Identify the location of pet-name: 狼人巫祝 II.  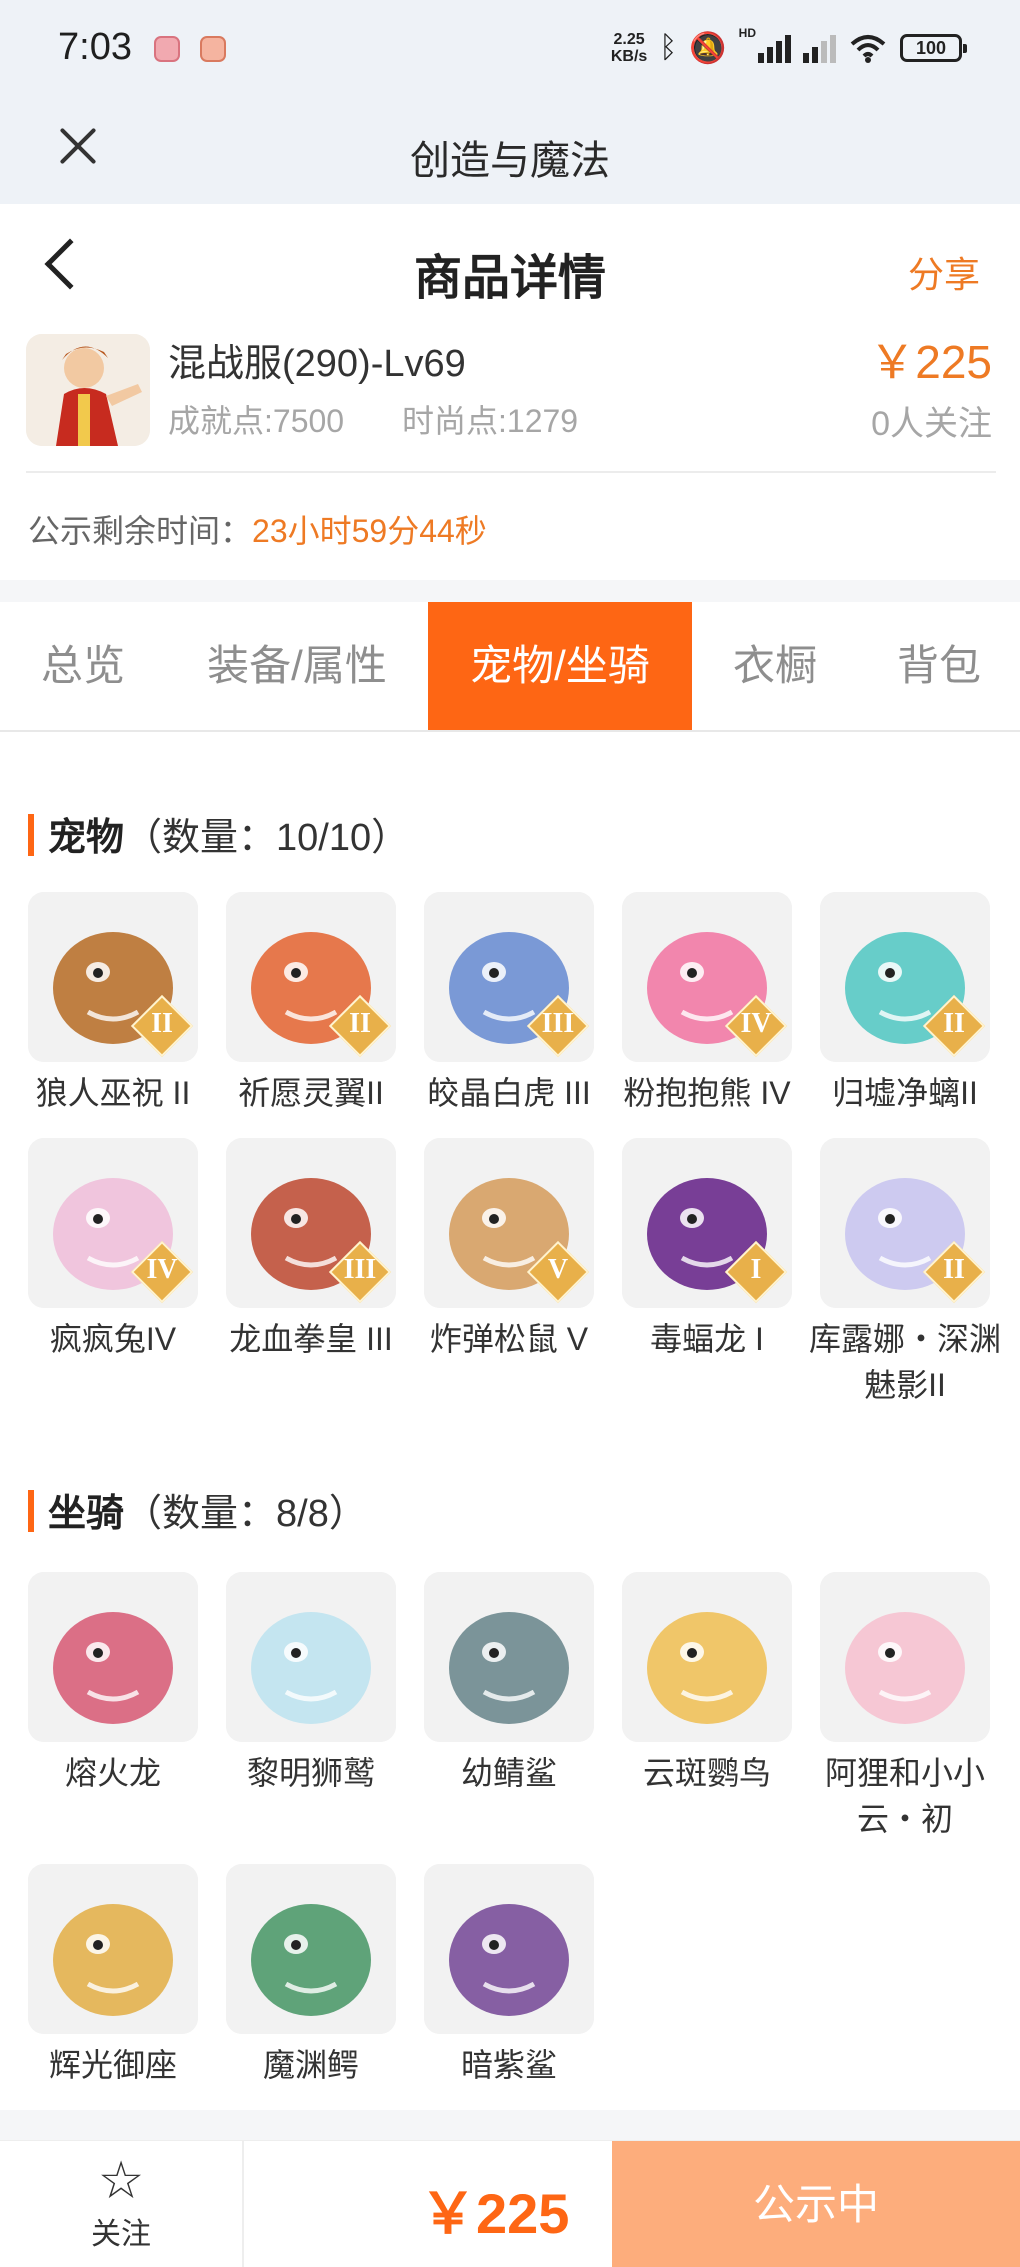
(113, 1093).